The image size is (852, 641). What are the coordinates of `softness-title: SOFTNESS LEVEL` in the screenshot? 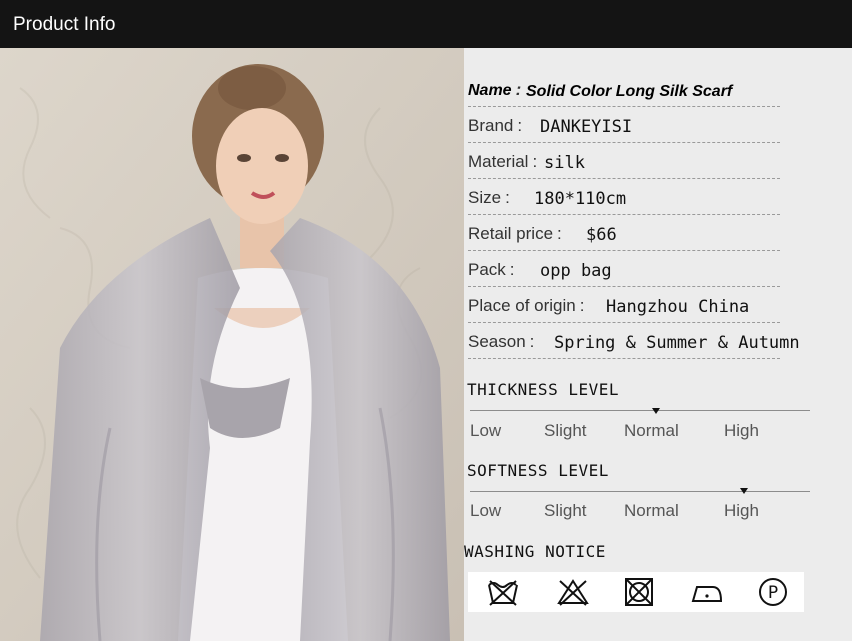 It's located at (538, 470).